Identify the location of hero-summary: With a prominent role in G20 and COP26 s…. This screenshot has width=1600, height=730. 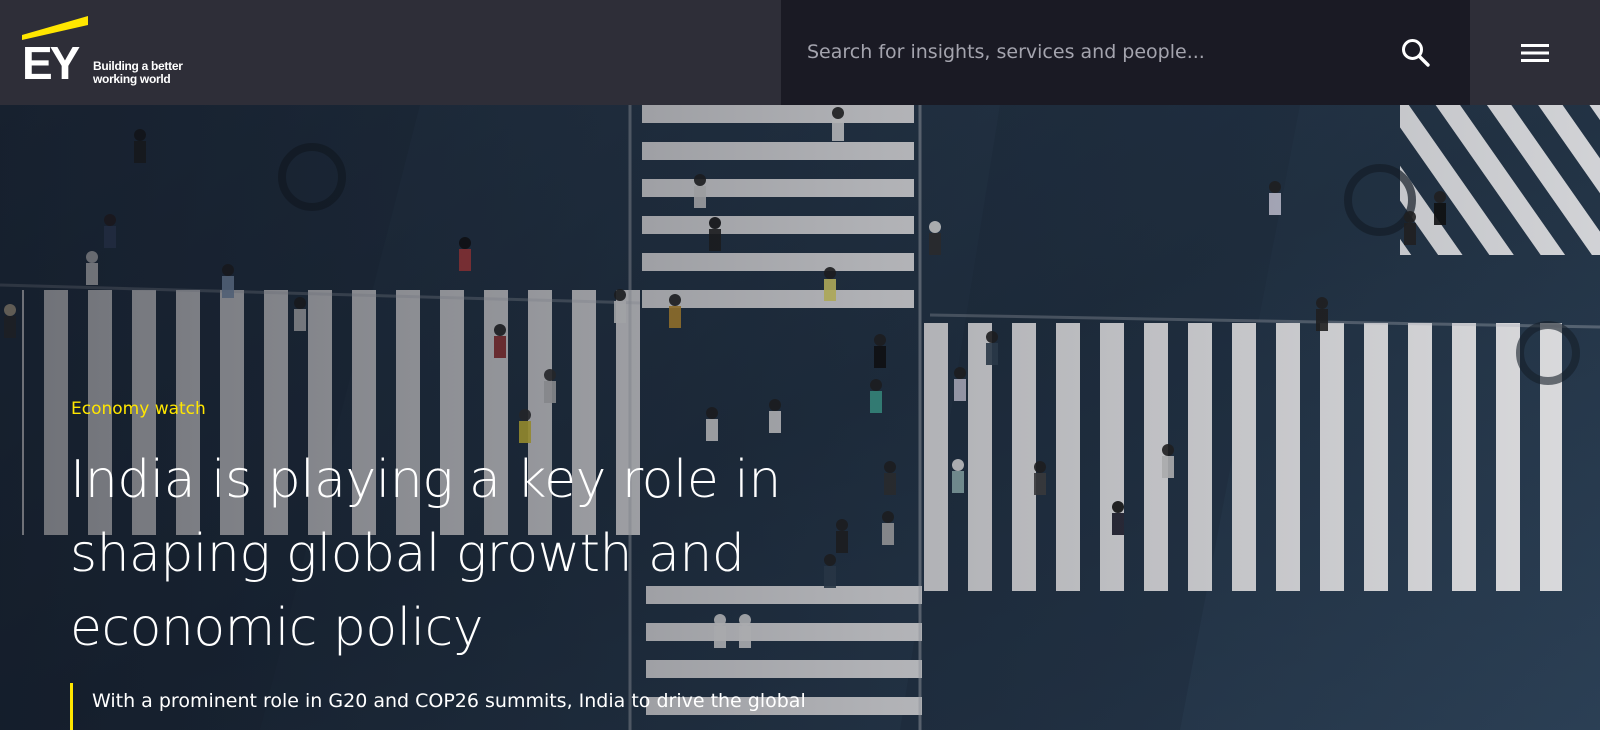
(438, 706).